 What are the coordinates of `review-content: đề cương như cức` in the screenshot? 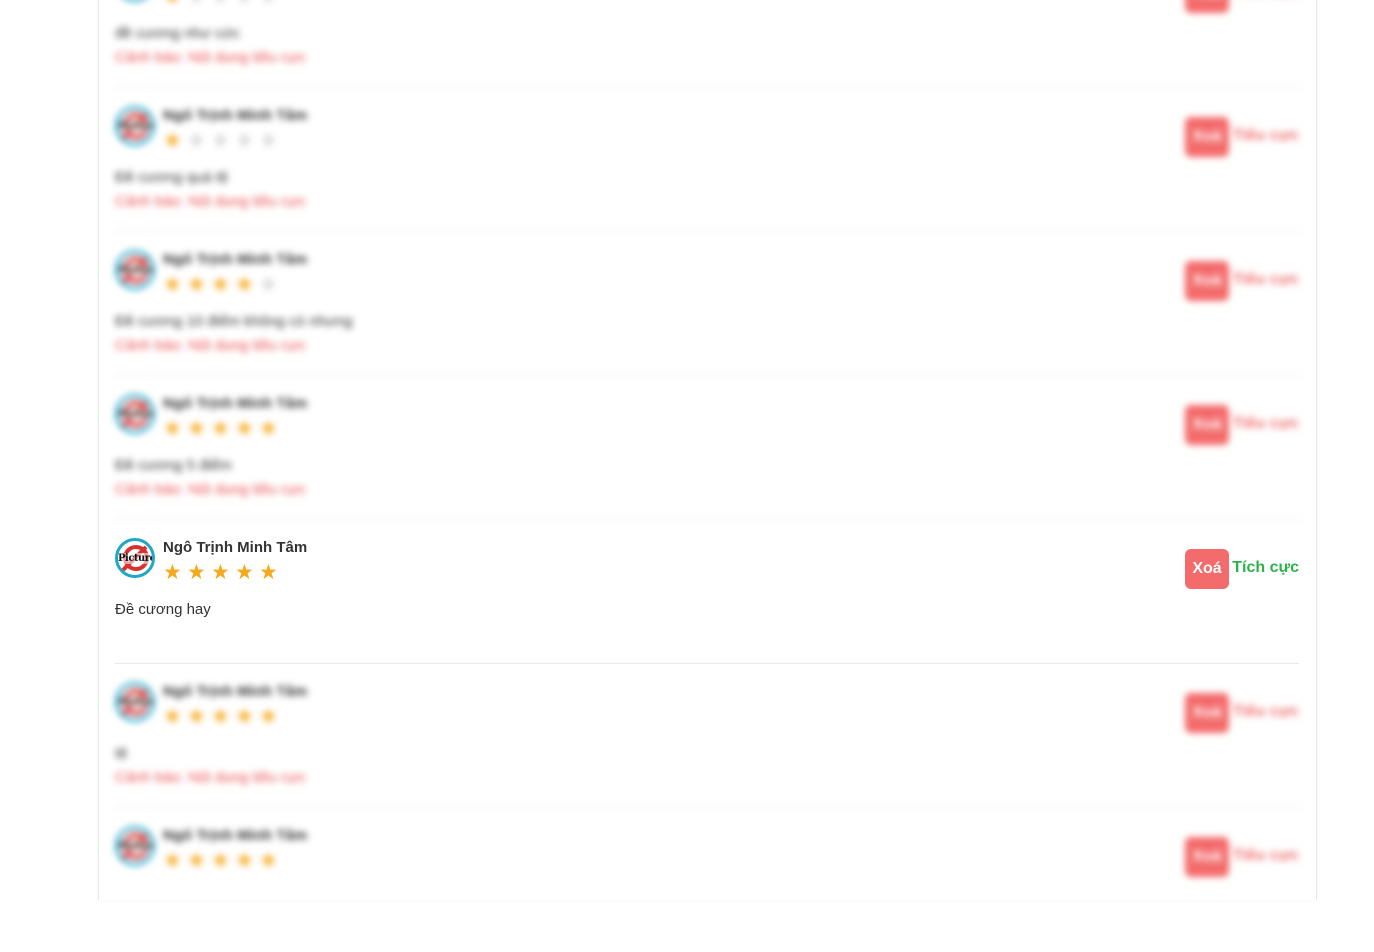 It's located at (178, 33).